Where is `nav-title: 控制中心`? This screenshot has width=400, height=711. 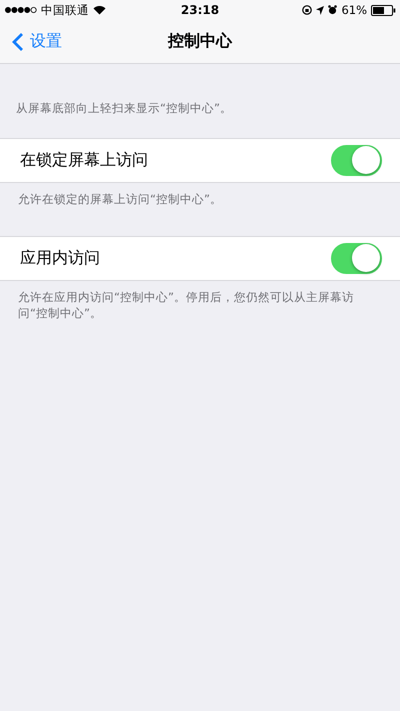
nav-title: 控制中心 is located at coordinates (200, 41).